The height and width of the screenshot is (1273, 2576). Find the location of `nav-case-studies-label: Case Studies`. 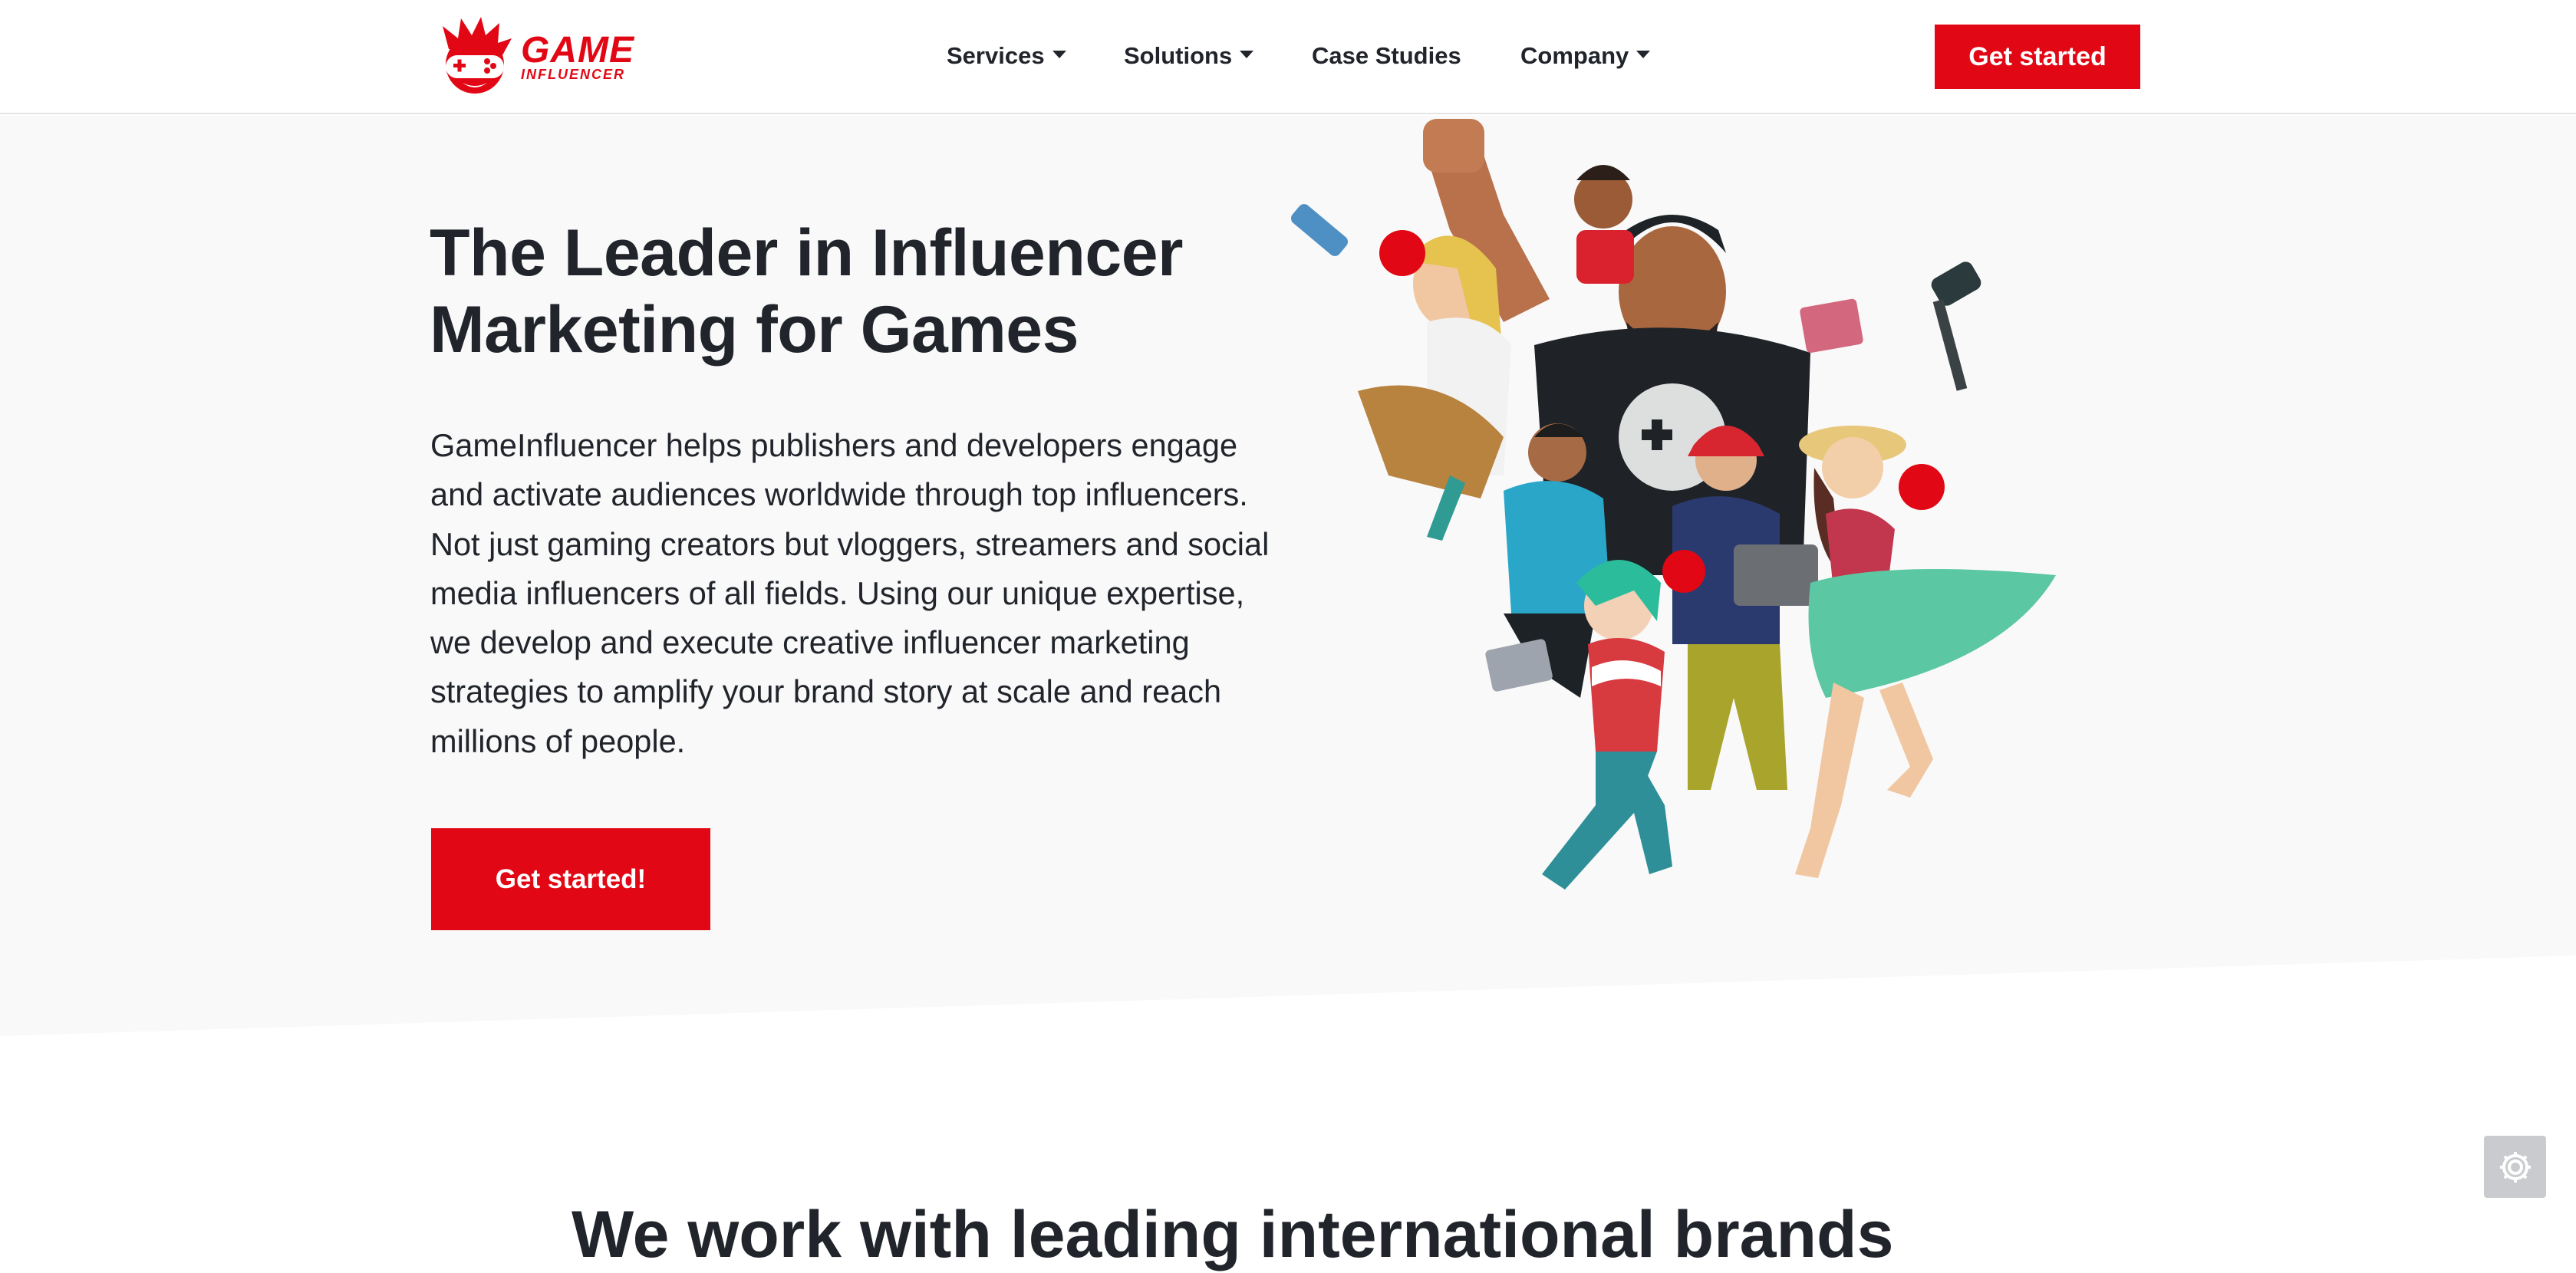

nav-case-studies-label: Case Studies is located at coordinates (1386, 55).